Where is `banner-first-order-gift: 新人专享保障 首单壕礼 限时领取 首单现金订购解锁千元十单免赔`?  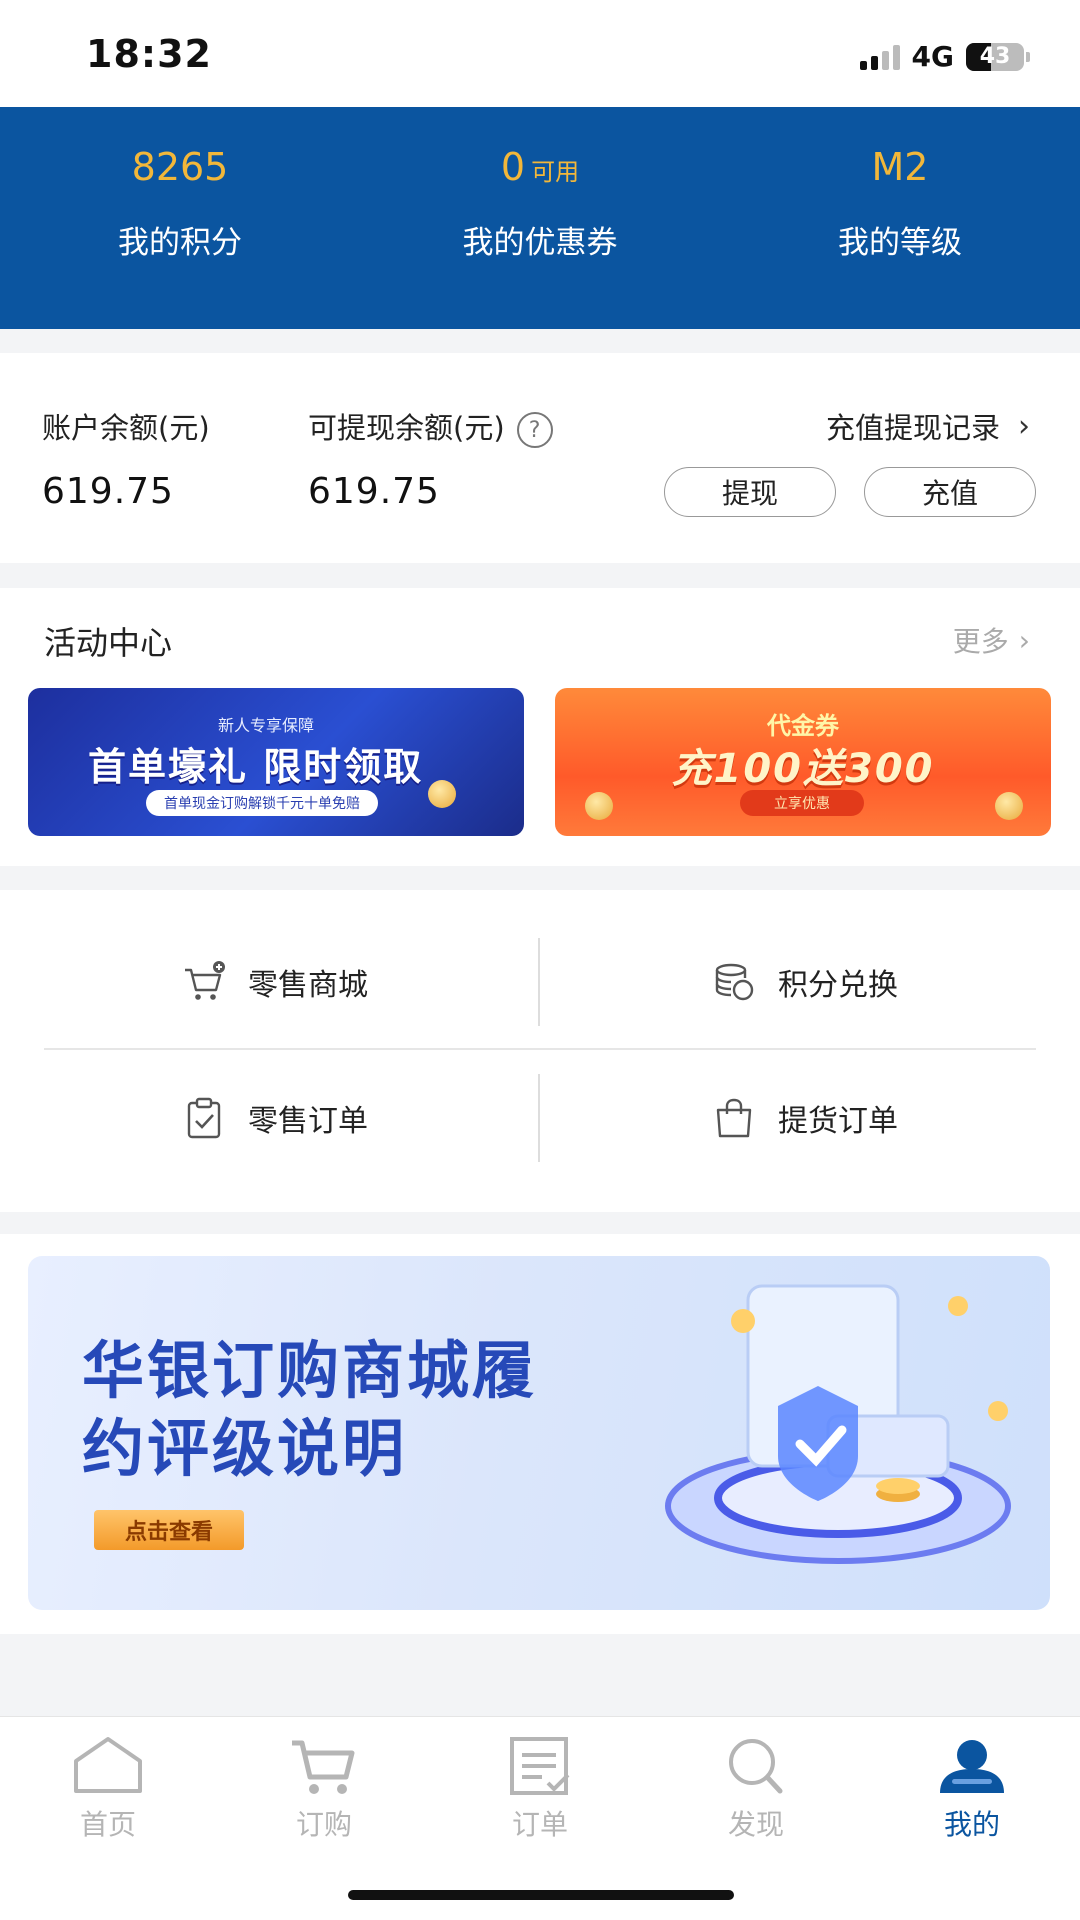
banner-first-order-gift: 新人专享保障 首单壕礼 限时领取 首单现金订购解锁千元十单免赔 is located at coordinates (276, 762).